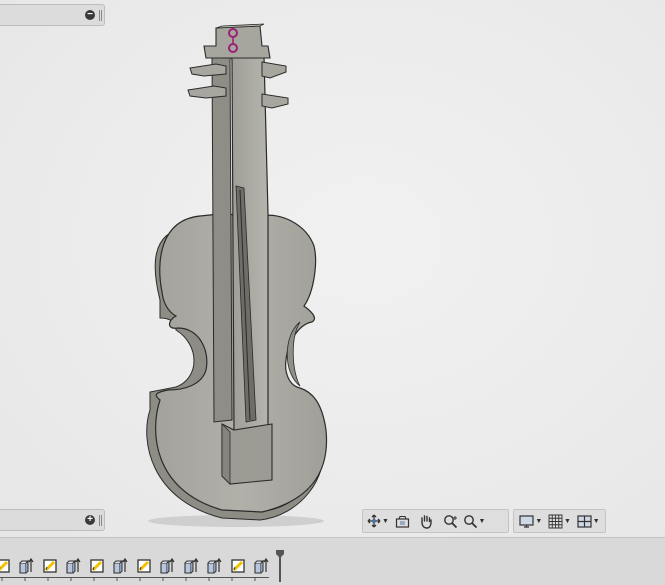 The width and height of the screenshot is (665, 585). I want to click on viewports-icon: ▼, so click(588, 521).